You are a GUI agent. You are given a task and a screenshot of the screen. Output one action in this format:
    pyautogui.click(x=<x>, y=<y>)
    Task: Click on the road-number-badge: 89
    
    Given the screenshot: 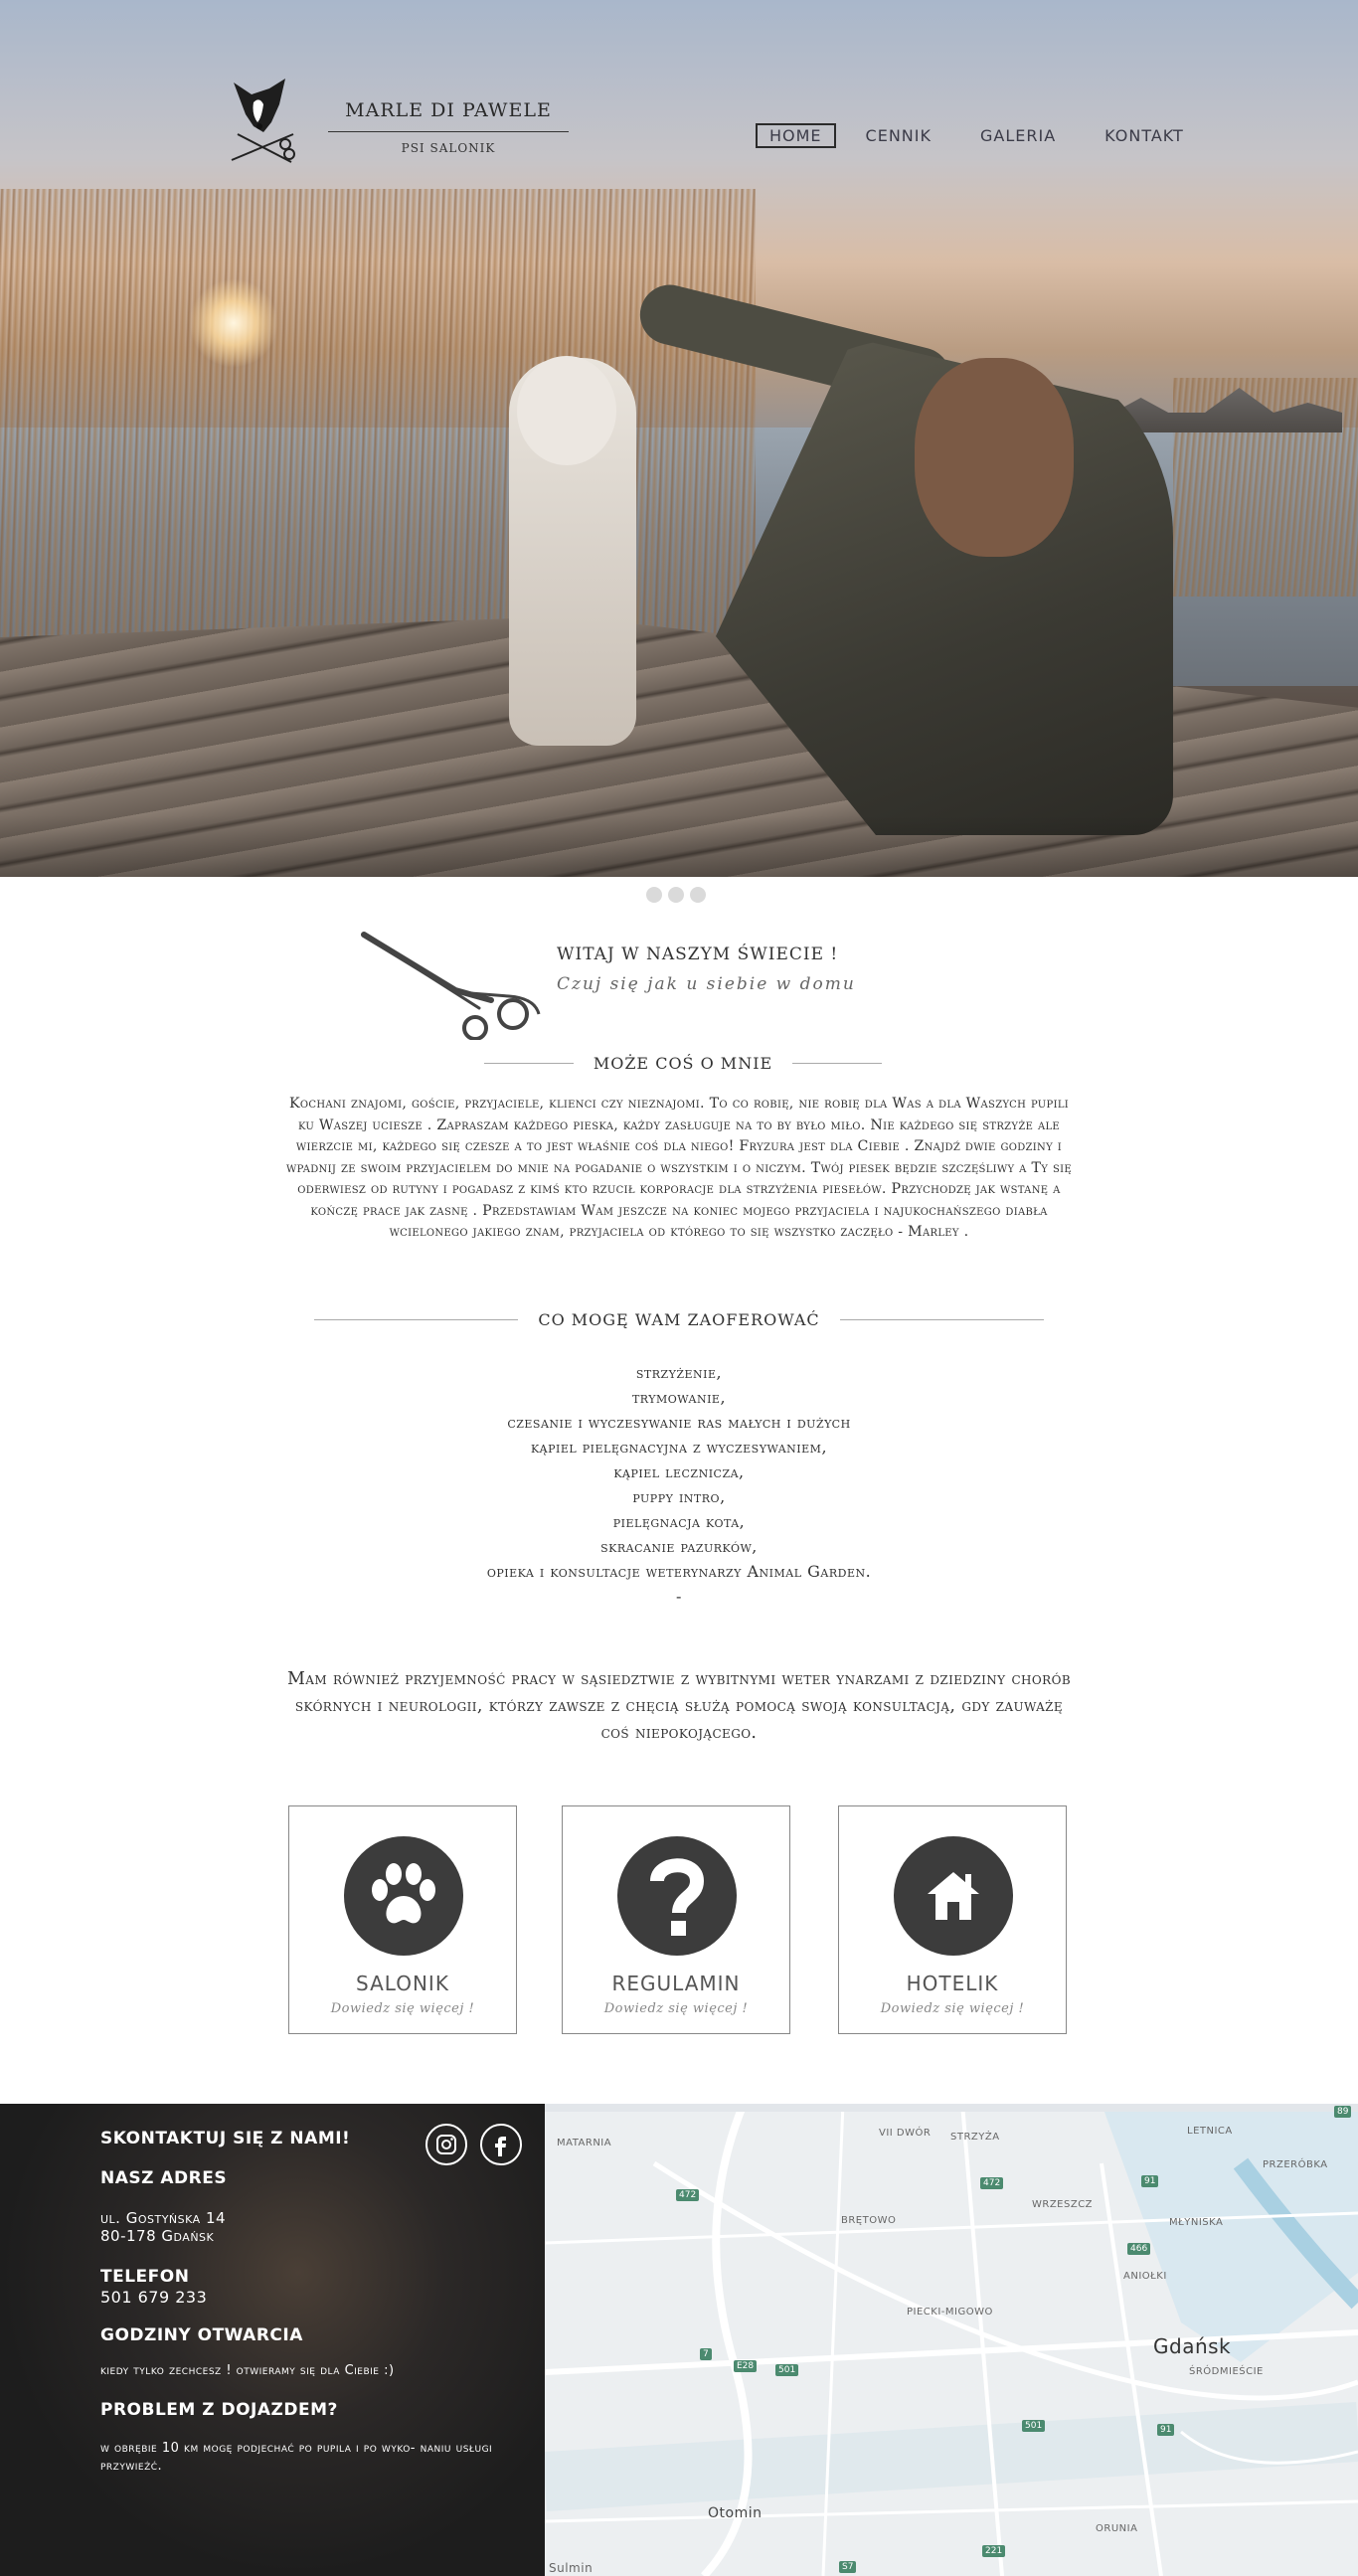 What is the action you would take?
    pyautogui.click(x=1343, y=2112)
    